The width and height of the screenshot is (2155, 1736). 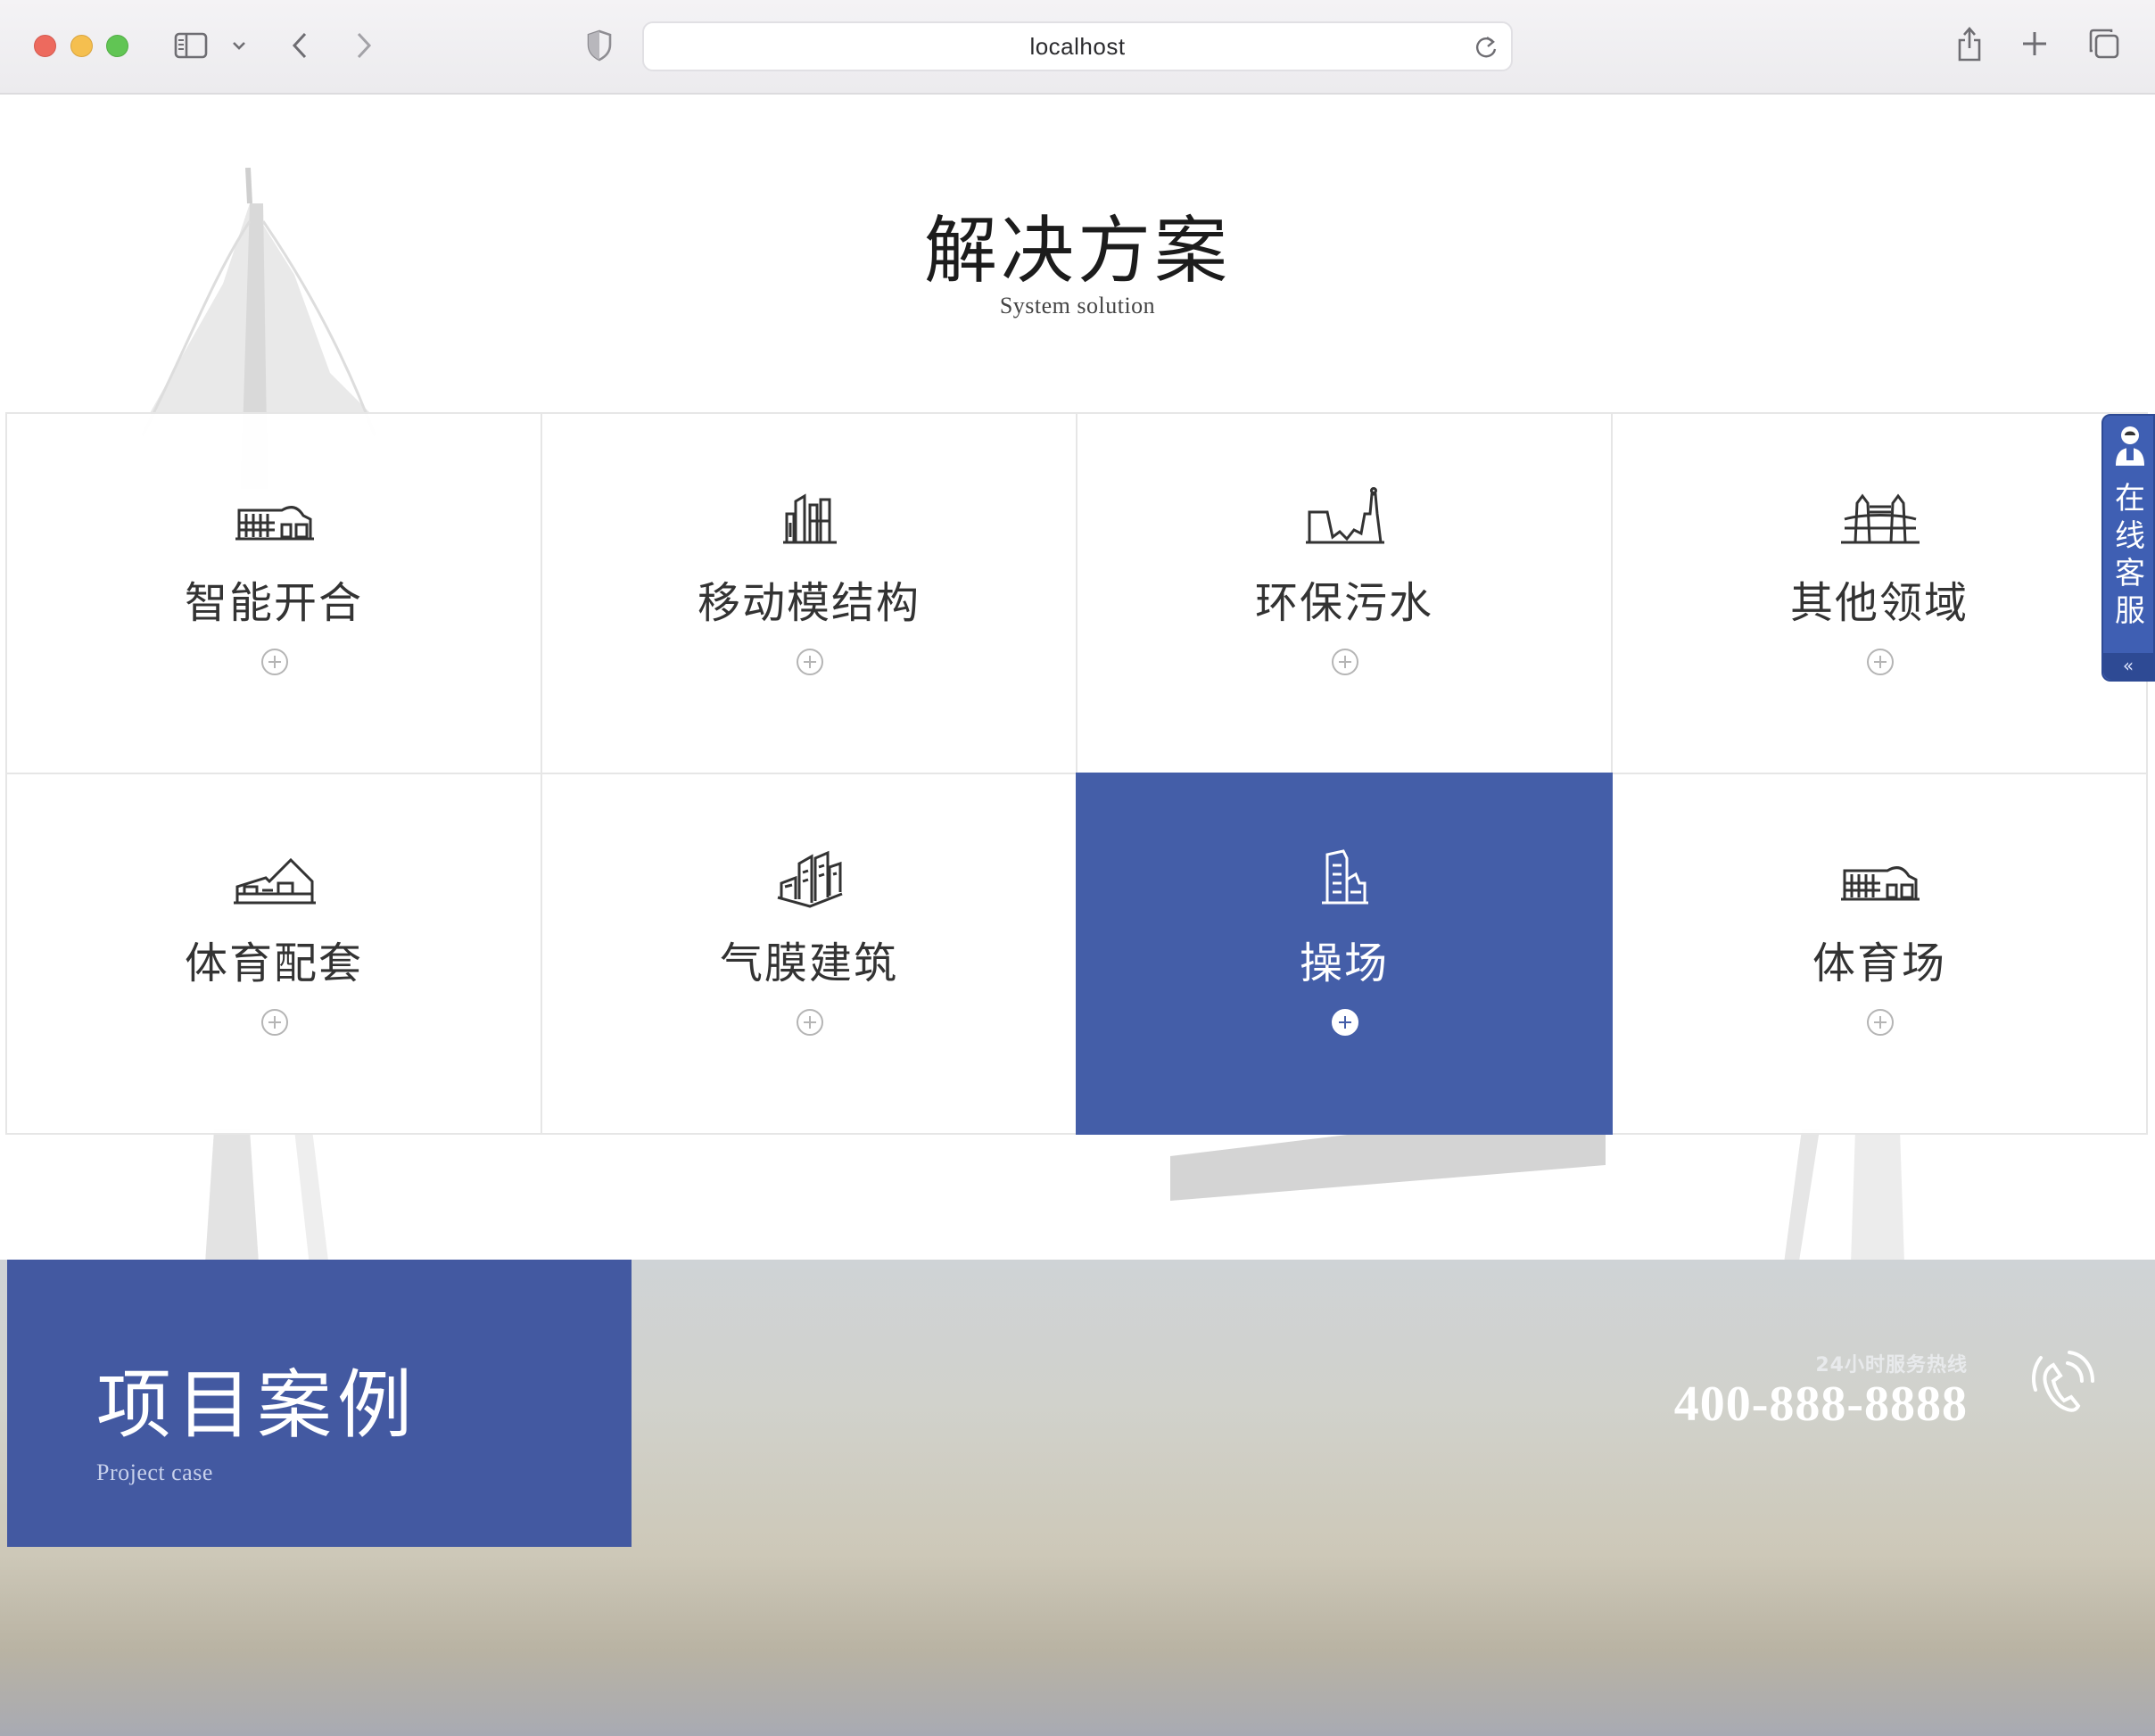 I want to click on phone-icon, so click(x=2063, y=1381).